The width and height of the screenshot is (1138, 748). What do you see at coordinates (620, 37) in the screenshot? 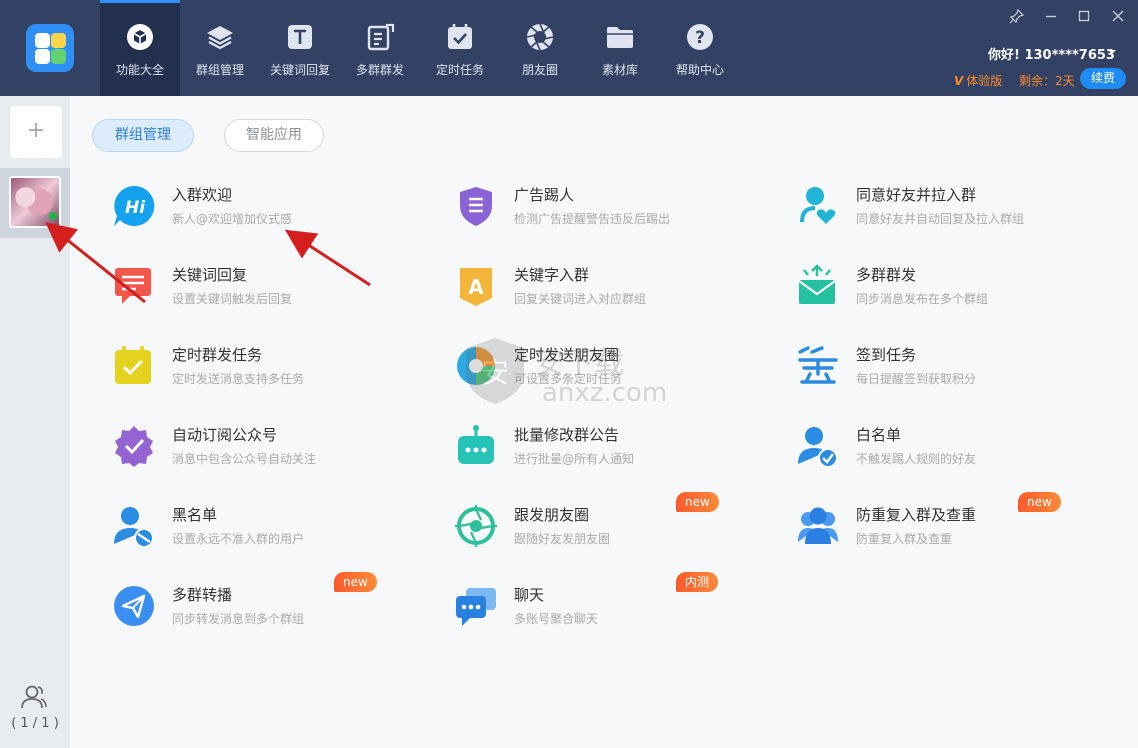
I see `folder-icon` at bounding box center [620, 37].